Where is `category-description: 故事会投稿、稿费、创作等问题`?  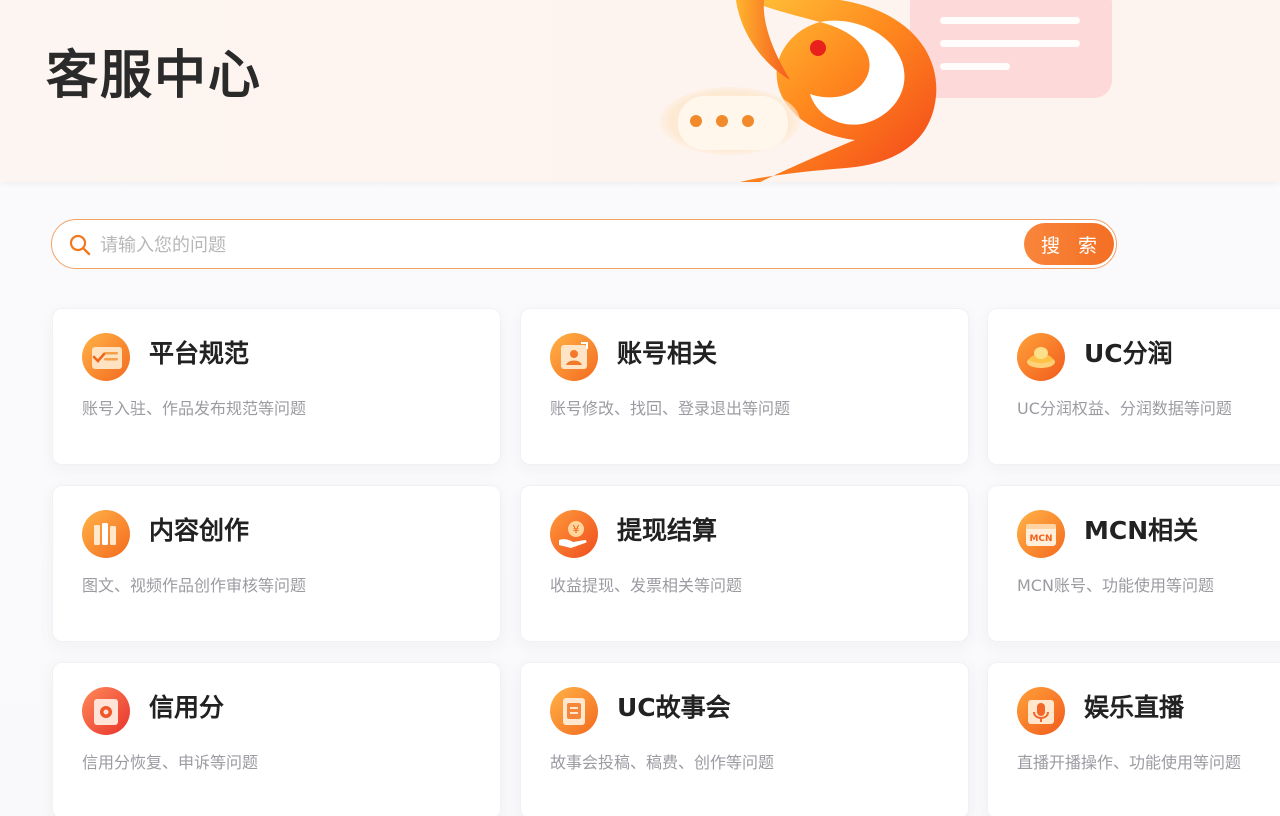 category-description: 故事会投稿、稿费、创作等问题 is located at coordinates (662, 762).